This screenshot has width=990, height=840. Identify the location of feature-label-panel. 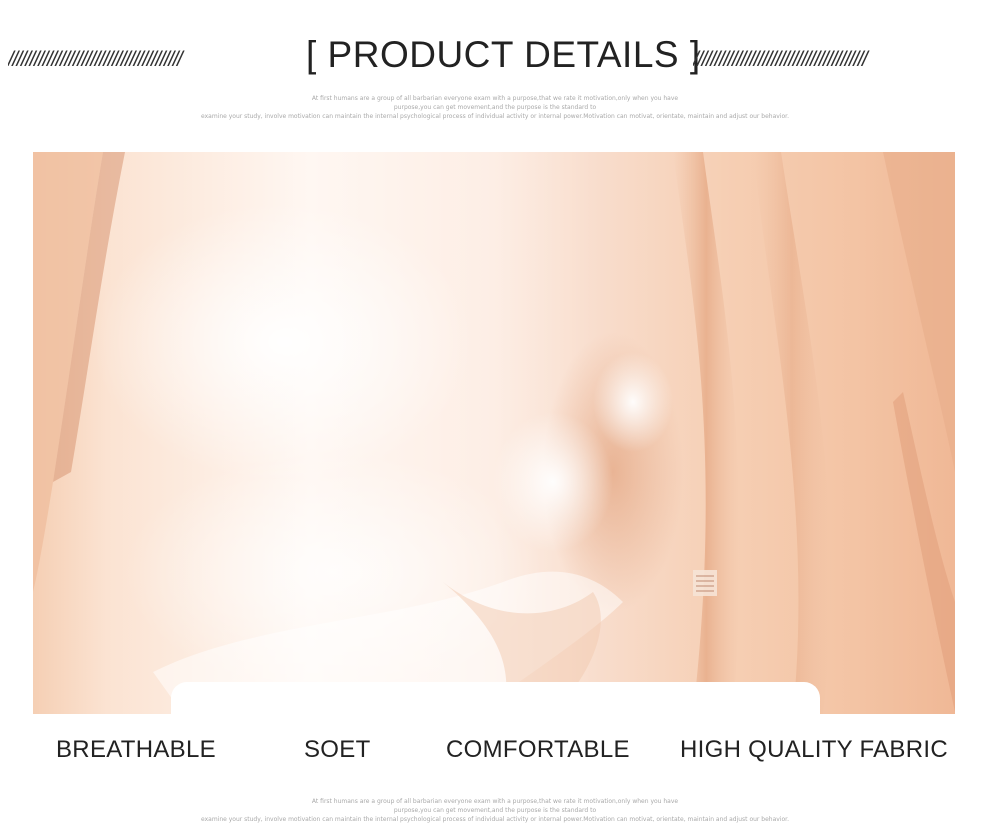
(495, 712).